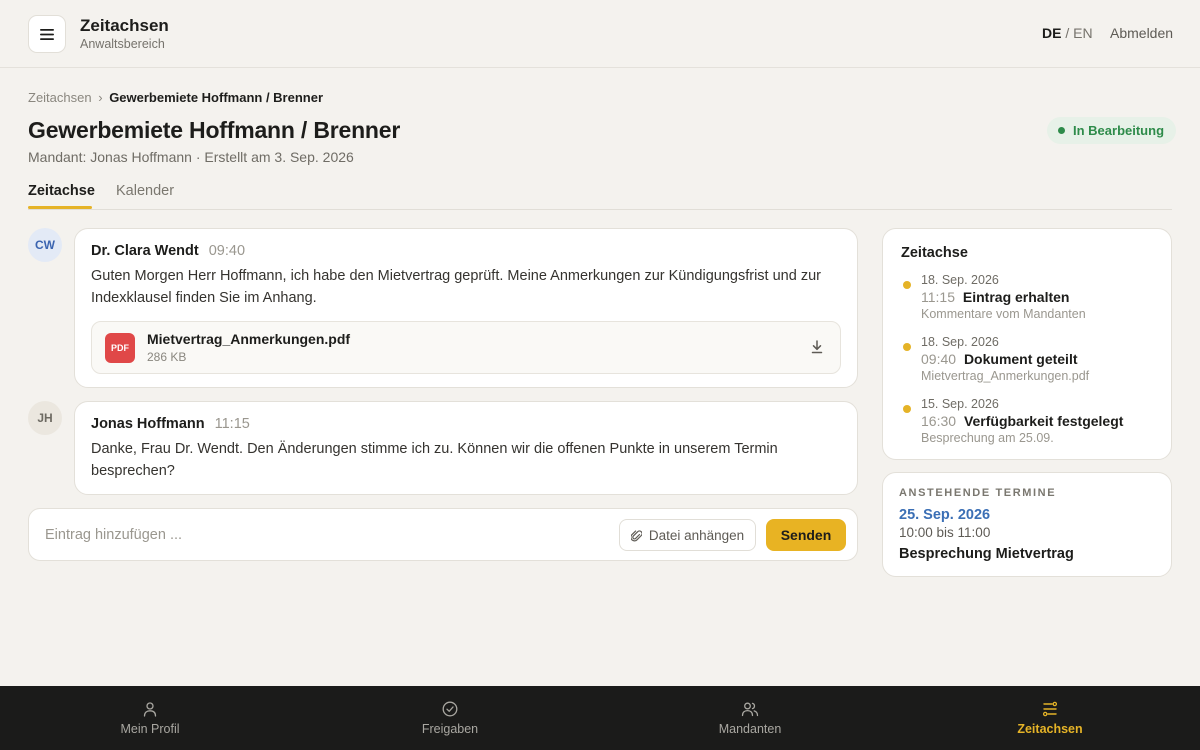 The width and height of the screenshot is (1200, 750). I want to click on language-switcher: DE / EN, so click(1067, 33).